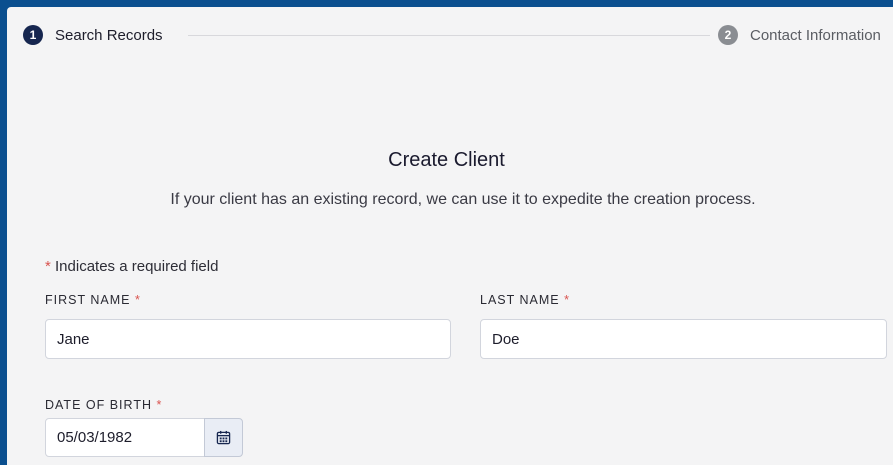  What do you see at coordinates (88, 300) in the screenshot?
I see `first-name-label-text: FIRST NAME` at bounding box center [88, 300].